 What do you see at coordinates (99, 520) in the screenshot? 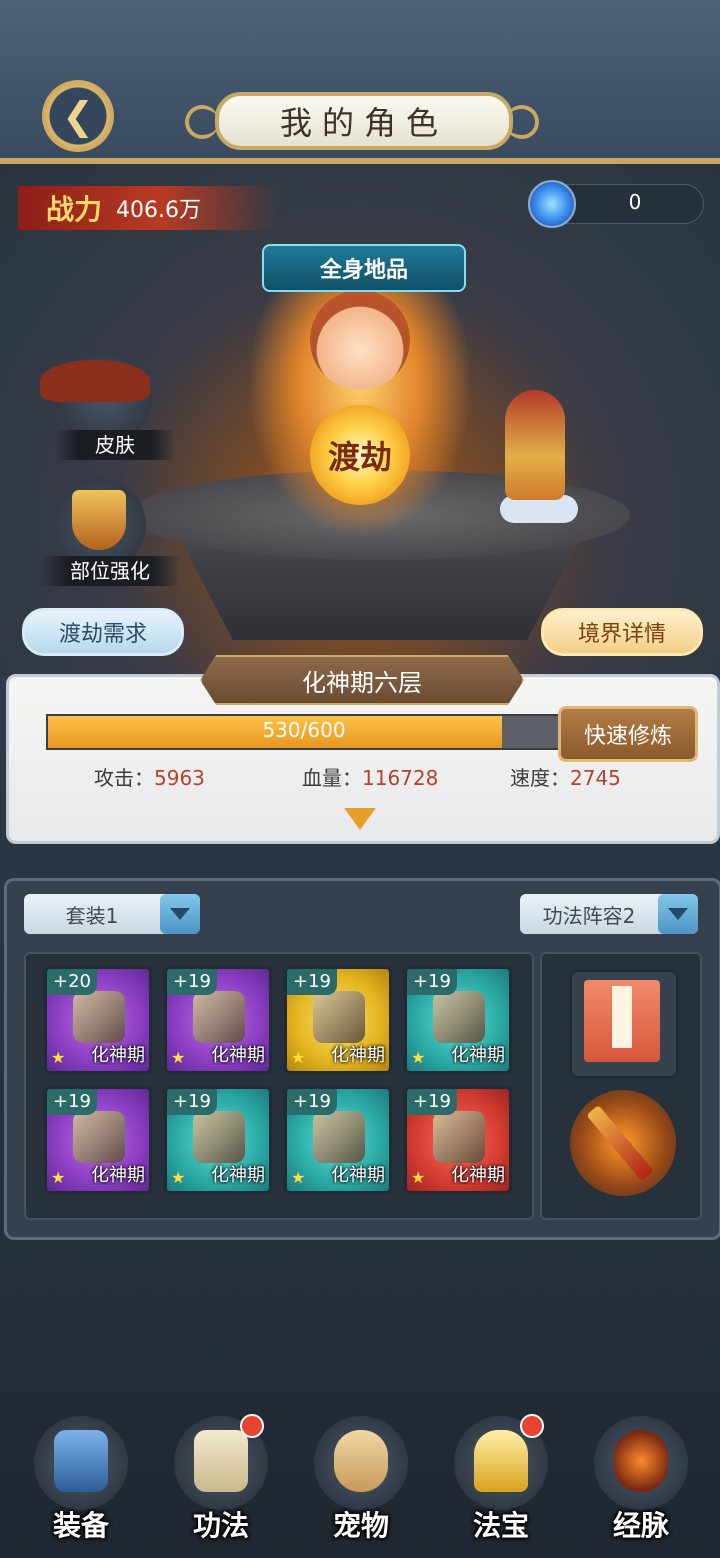
I see `cauldron-icon` at bounding box center [99, 520].